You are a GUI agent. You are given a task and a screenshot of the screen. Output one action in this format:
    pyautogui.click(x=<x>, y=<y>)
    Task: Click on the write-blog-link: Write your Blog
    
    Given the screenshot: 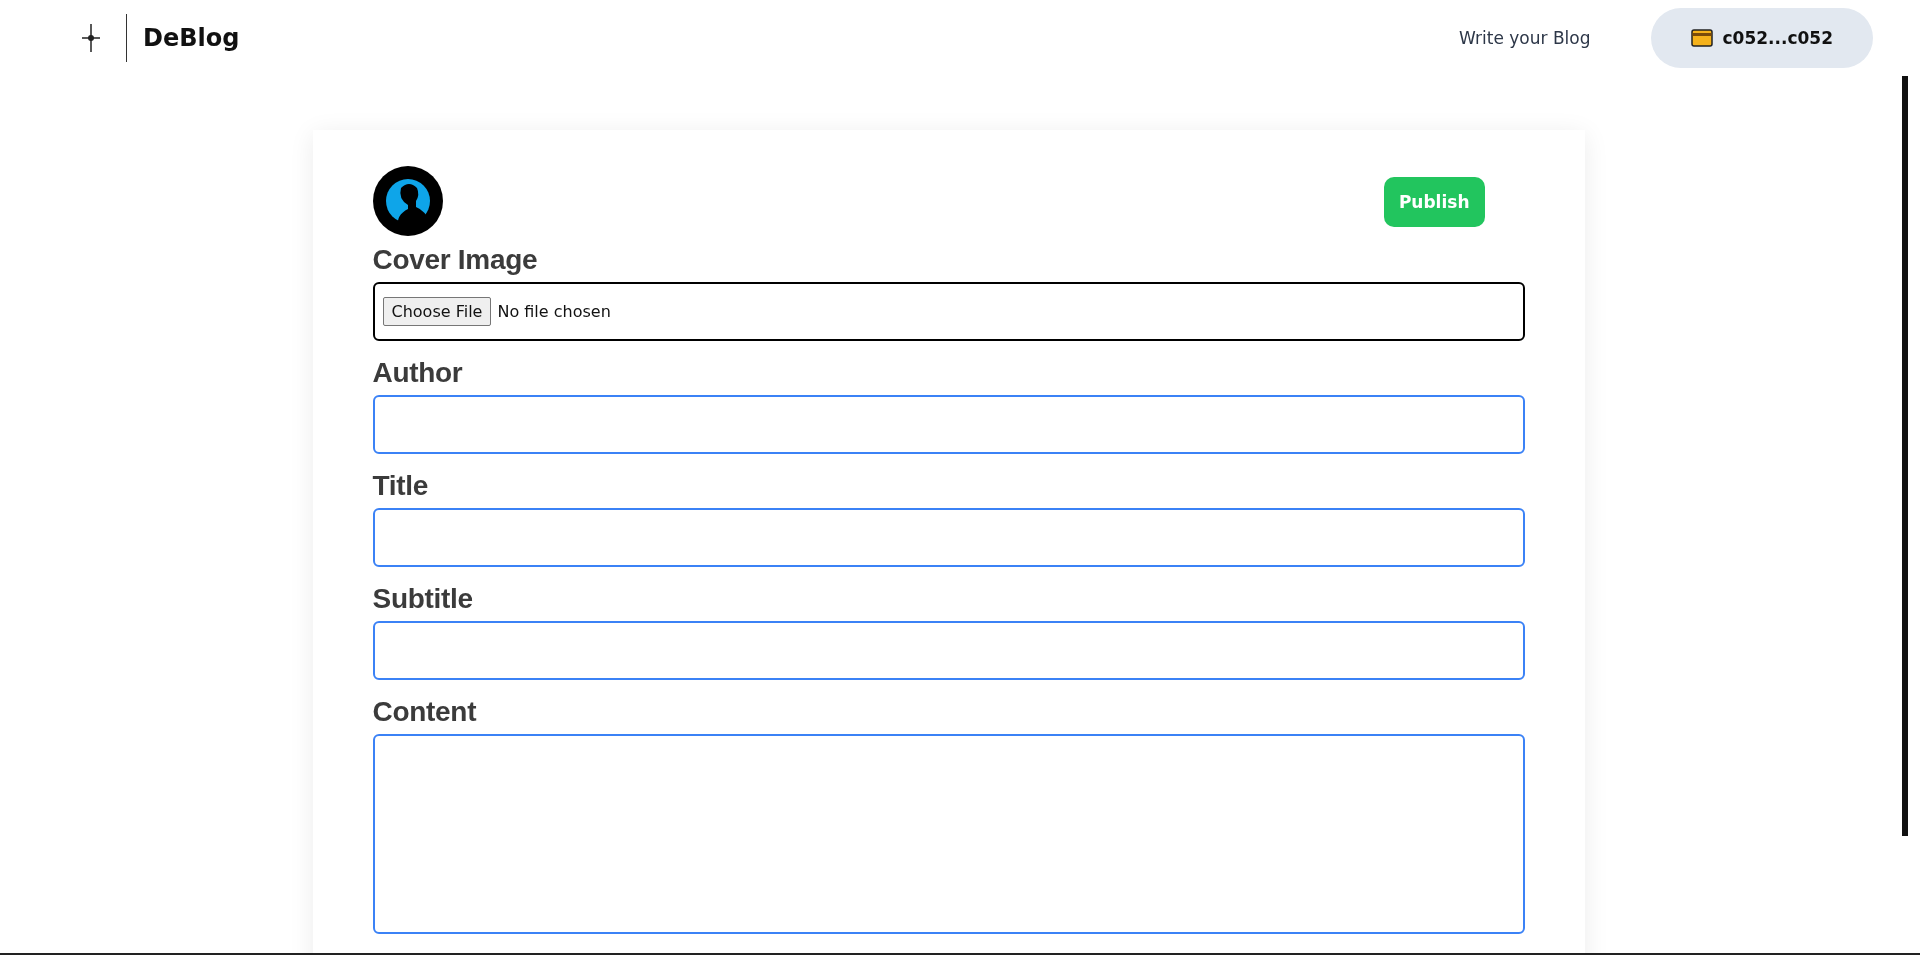 What is the action you would take?
    pyautogui.click(x=1525, y=38)
    